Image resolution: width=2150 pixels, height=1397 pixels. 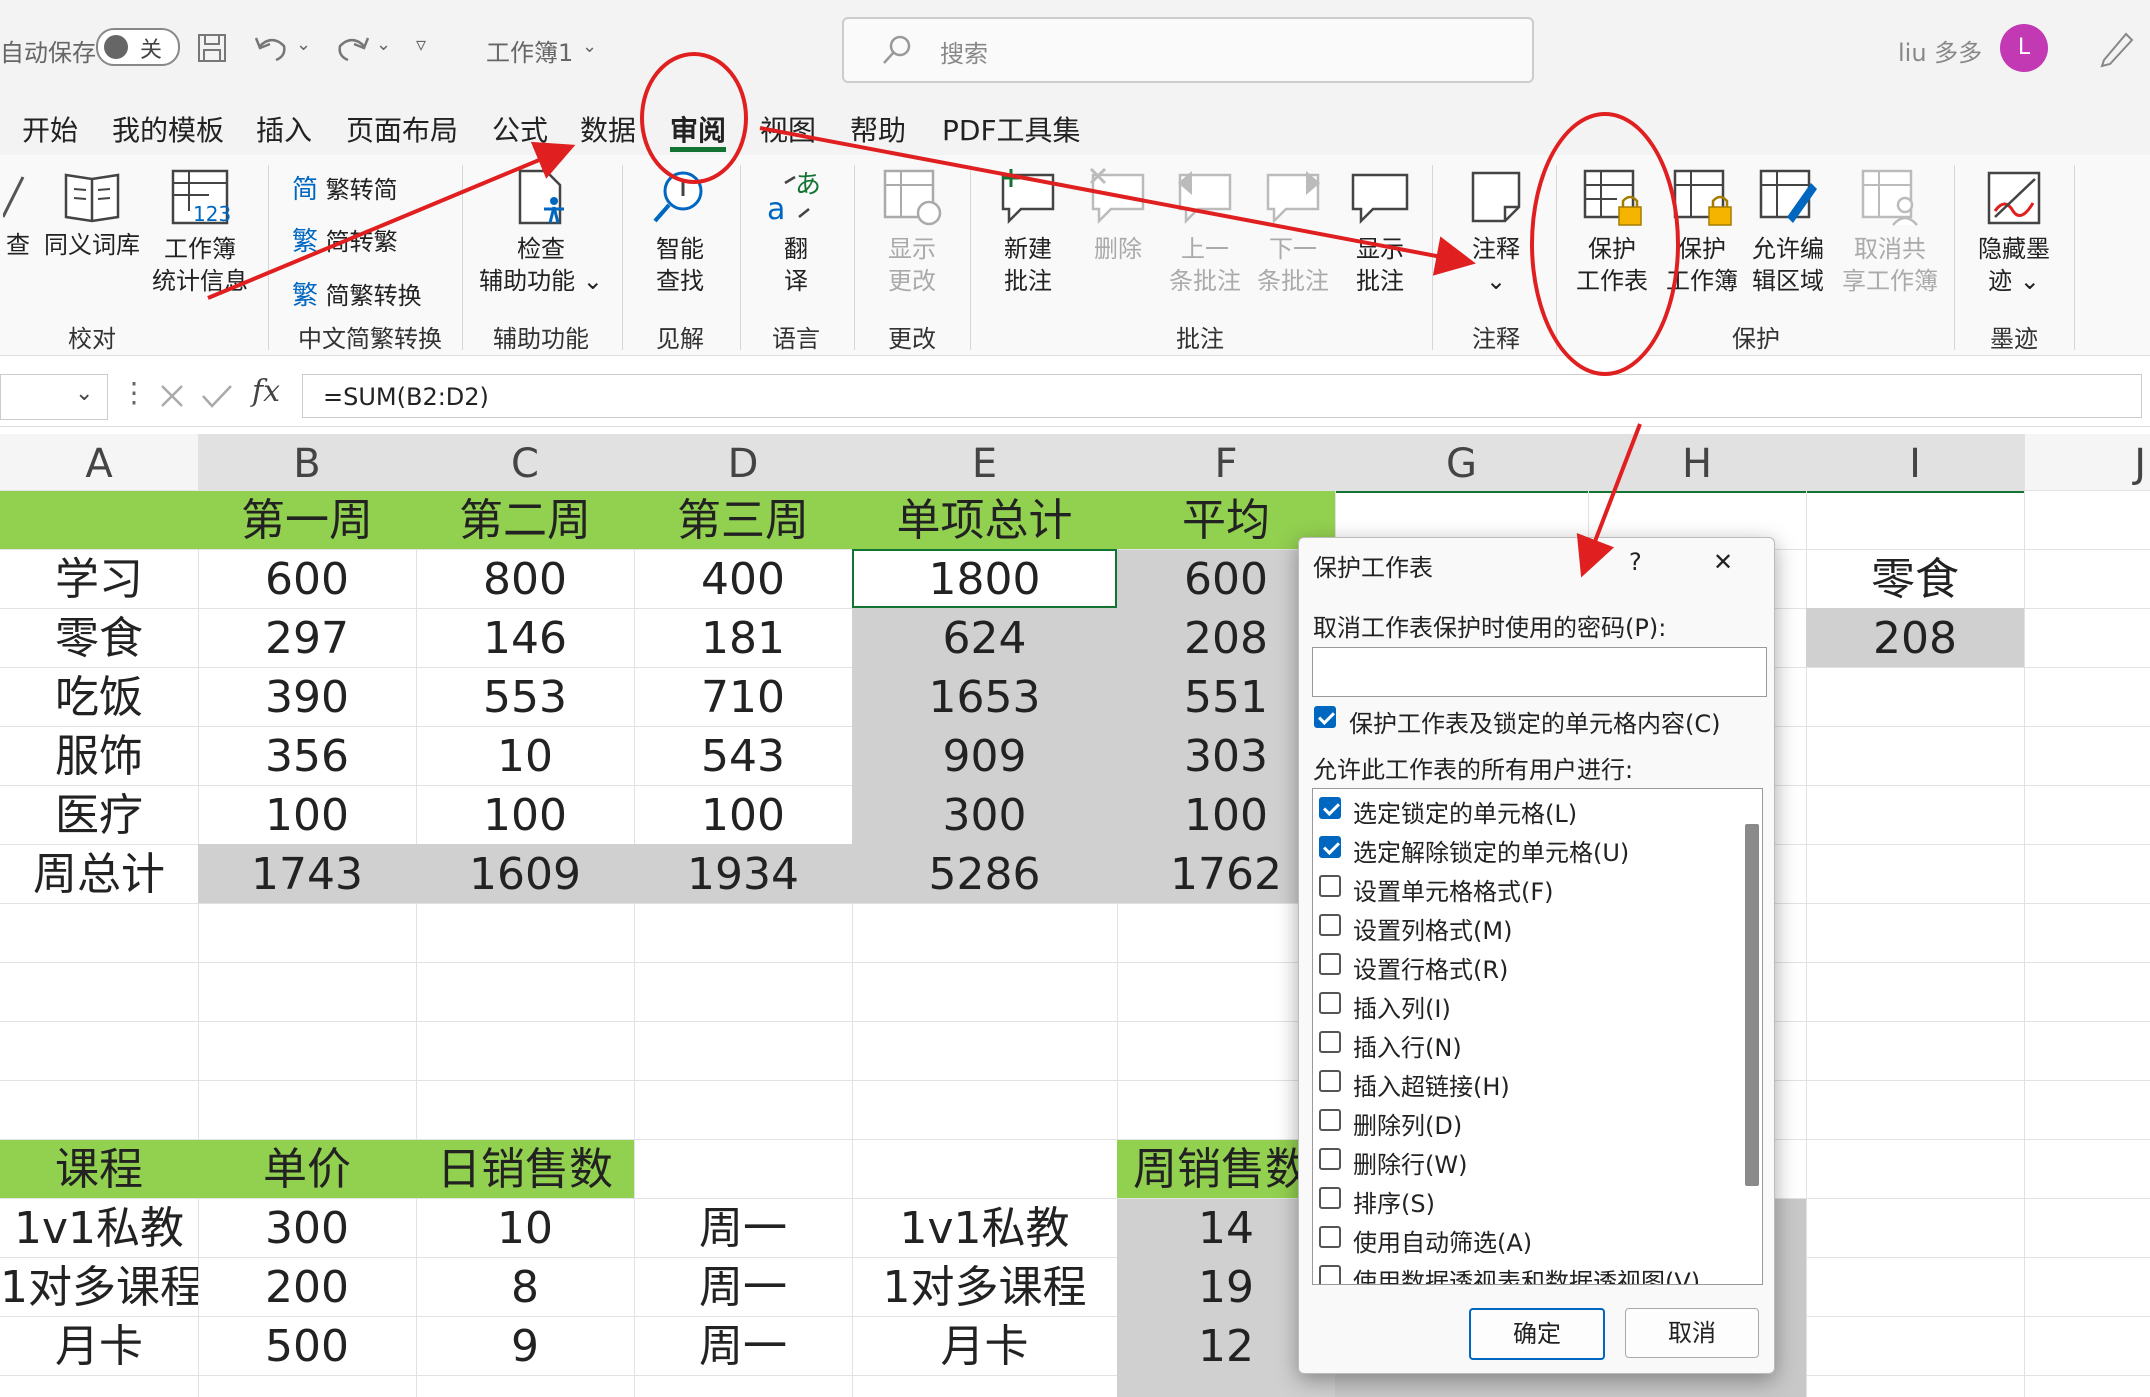 I want to click on workbook-name-chevron-icon: ⌄, so click(x=589, y=46).